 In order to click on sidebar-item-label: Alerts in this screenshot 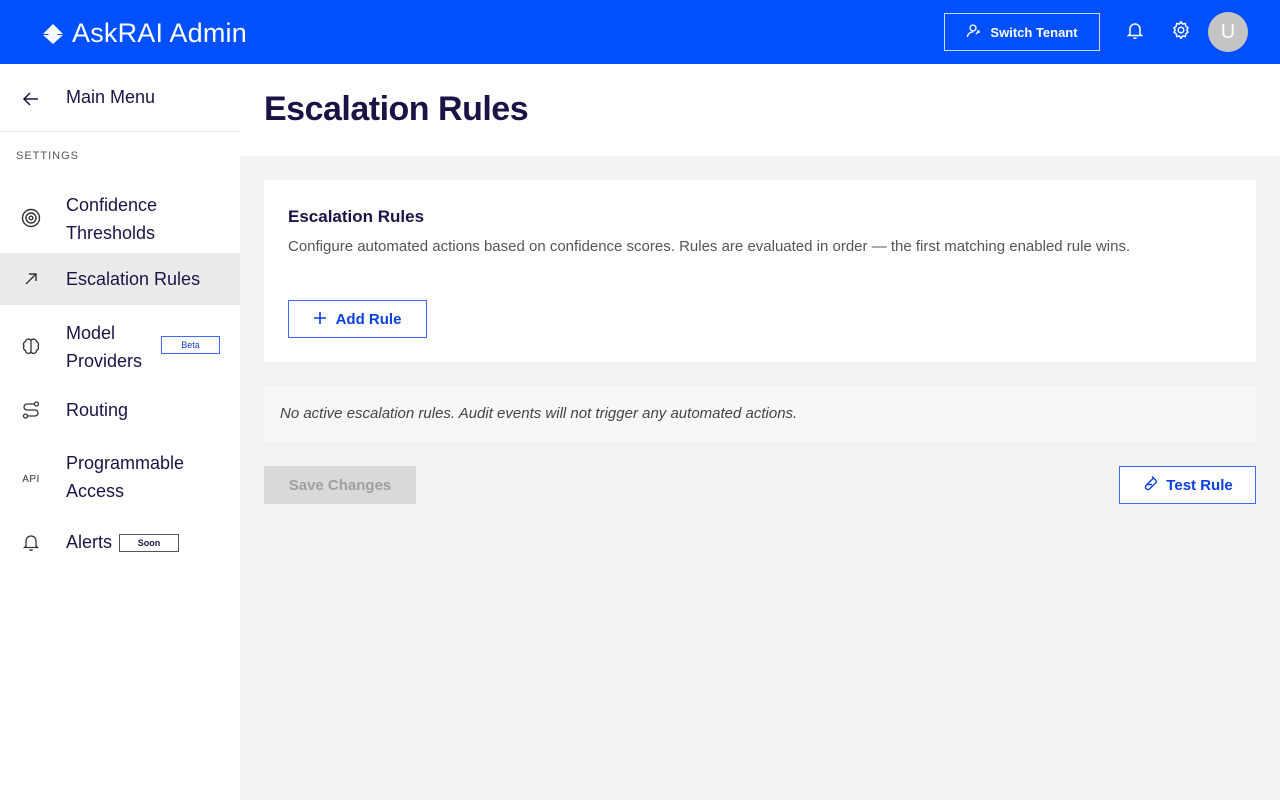, I will do `click(89, 542)`.